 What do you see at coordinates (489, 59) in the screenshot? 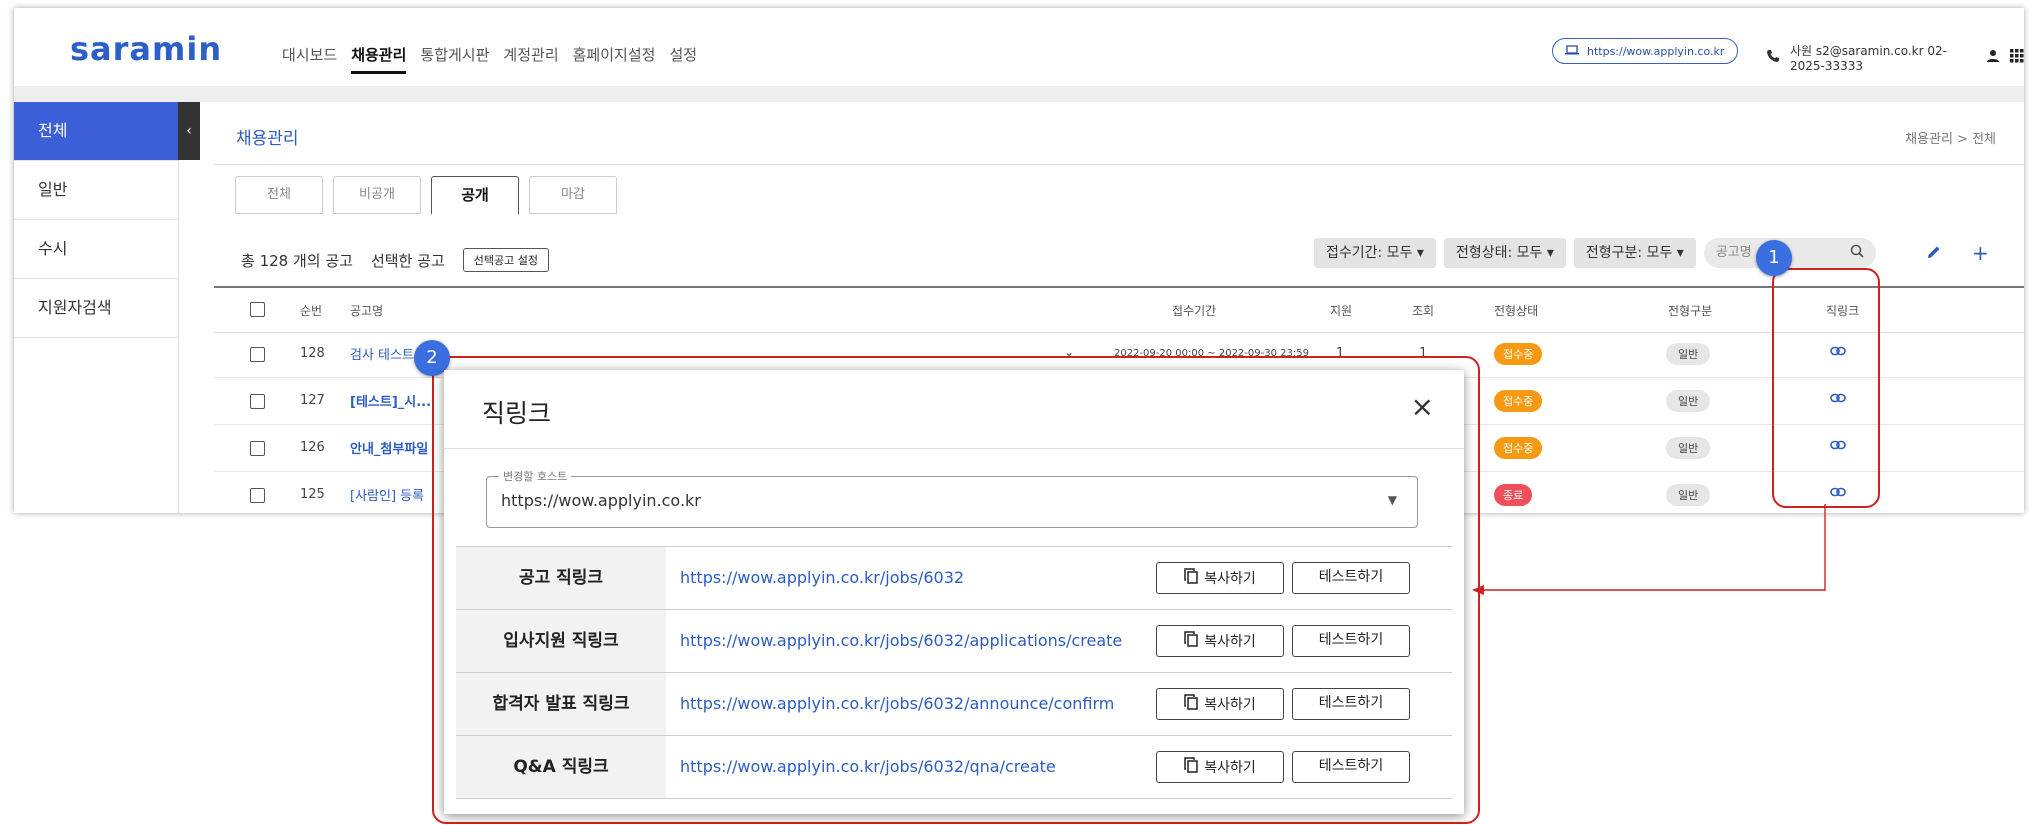
I see `main-nav: 대시보드 채용관리 통합게시판 계정관리 홈페이지설정 설정` at bounding box center [489, 59].